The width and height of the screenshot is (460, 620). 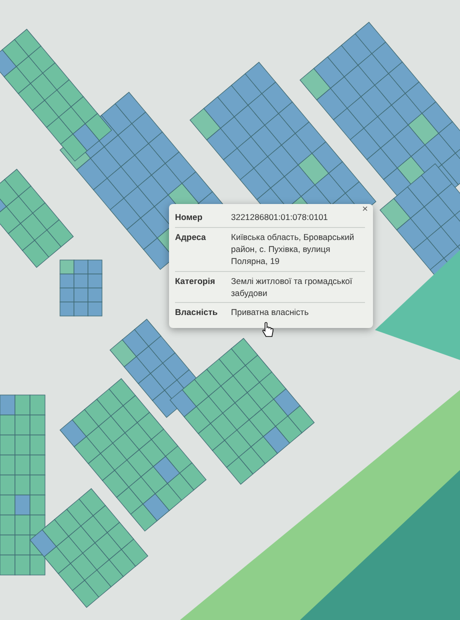 What do you see at coordinates (293, 249) in the screenshot?
I see `field-value: Київська область, Броварський район, с. Пухівка, вулиця Полярна, 19` at bounding box center [293, 249].